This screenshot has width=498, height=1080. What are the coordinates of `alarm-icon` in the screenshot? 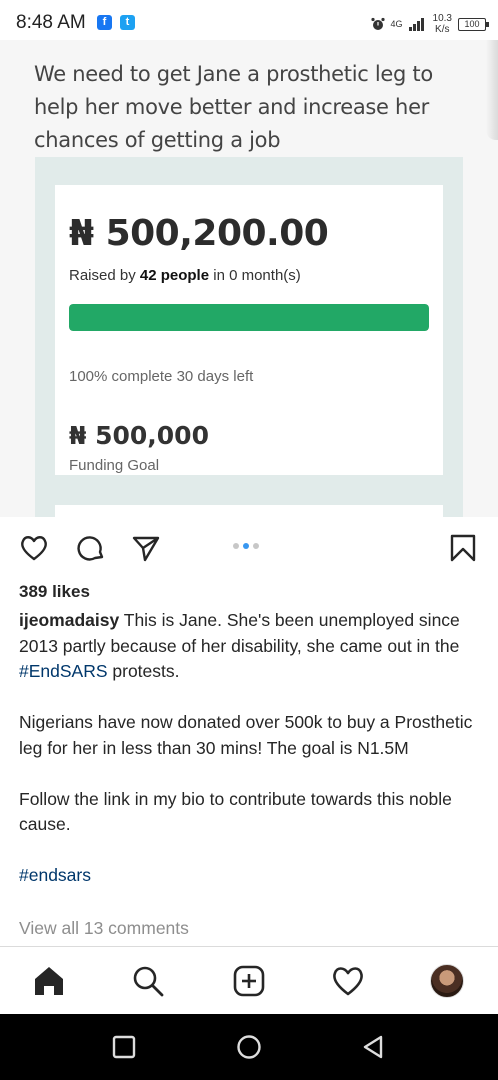 It's located at (377, 23).